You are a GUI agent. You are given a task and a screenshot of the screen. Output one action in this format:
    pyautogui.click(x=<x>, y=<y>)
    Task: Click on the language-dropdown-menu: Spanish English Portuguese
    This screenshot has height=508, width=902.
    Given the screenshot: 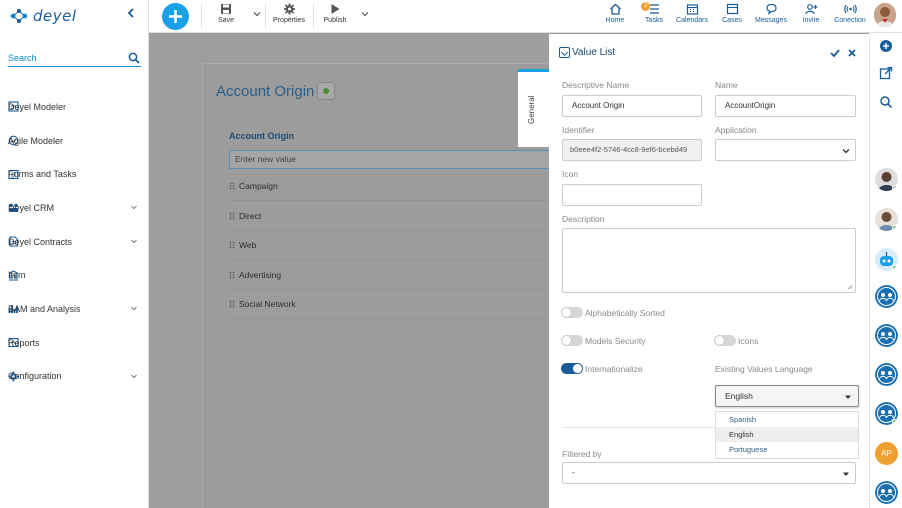 What is the action you would take?
    pyautogui.click(x=787, y=435)
    